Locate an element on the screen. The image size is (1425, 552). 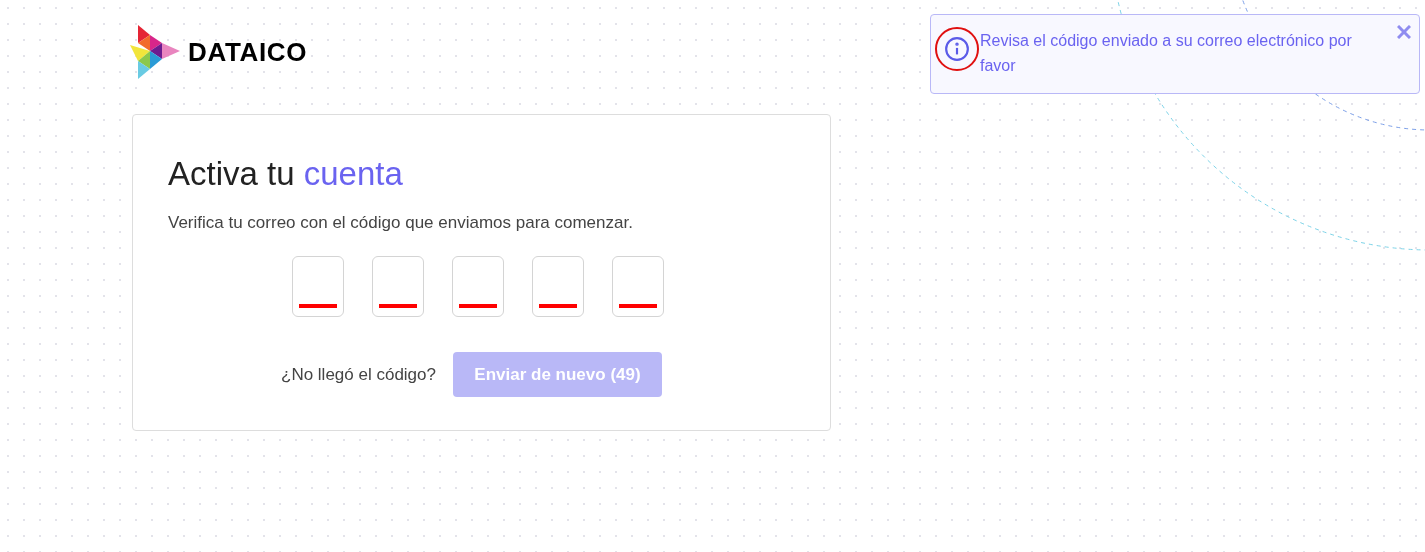
resend-prompt: ¿No llegó el código? is located at coordinates (358, 374).